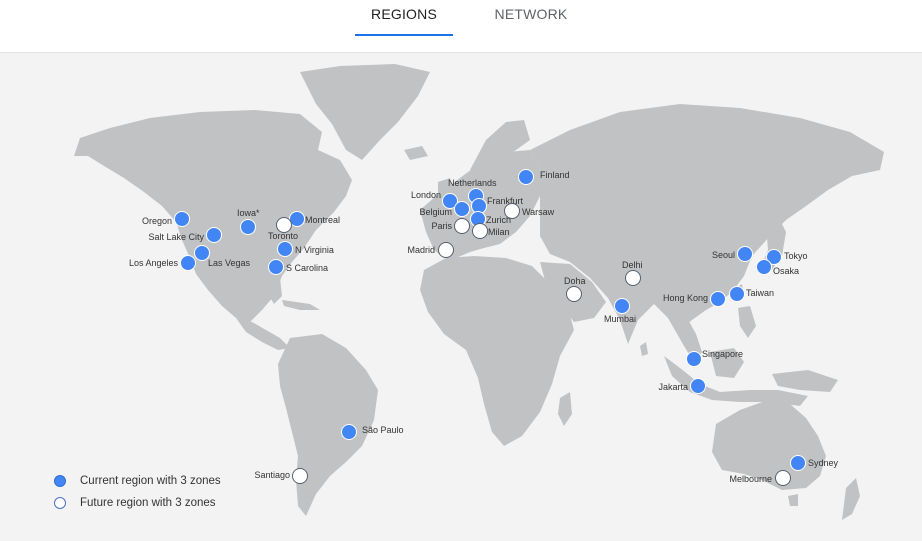 This screenshot has width=922, height=541. What do you see at coordinates (383, 430) in the screenshot?
I see `region-label: São Paulo` at bounding box center [383, 430].